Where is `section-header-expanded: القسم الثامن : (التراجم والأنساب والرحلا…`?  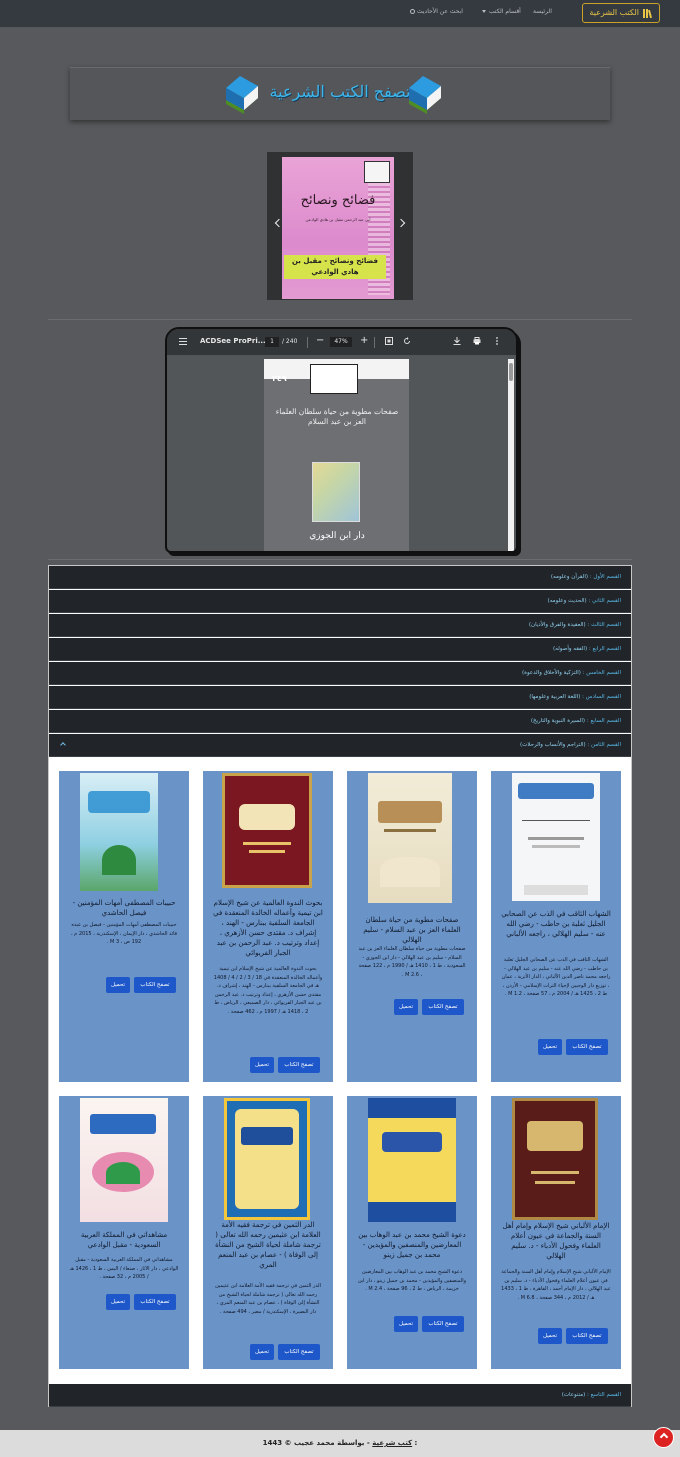 section-header-expanded: القسم الثامن : (التراجم والأنساب والرحلا… is located at coordinates (340, 745).